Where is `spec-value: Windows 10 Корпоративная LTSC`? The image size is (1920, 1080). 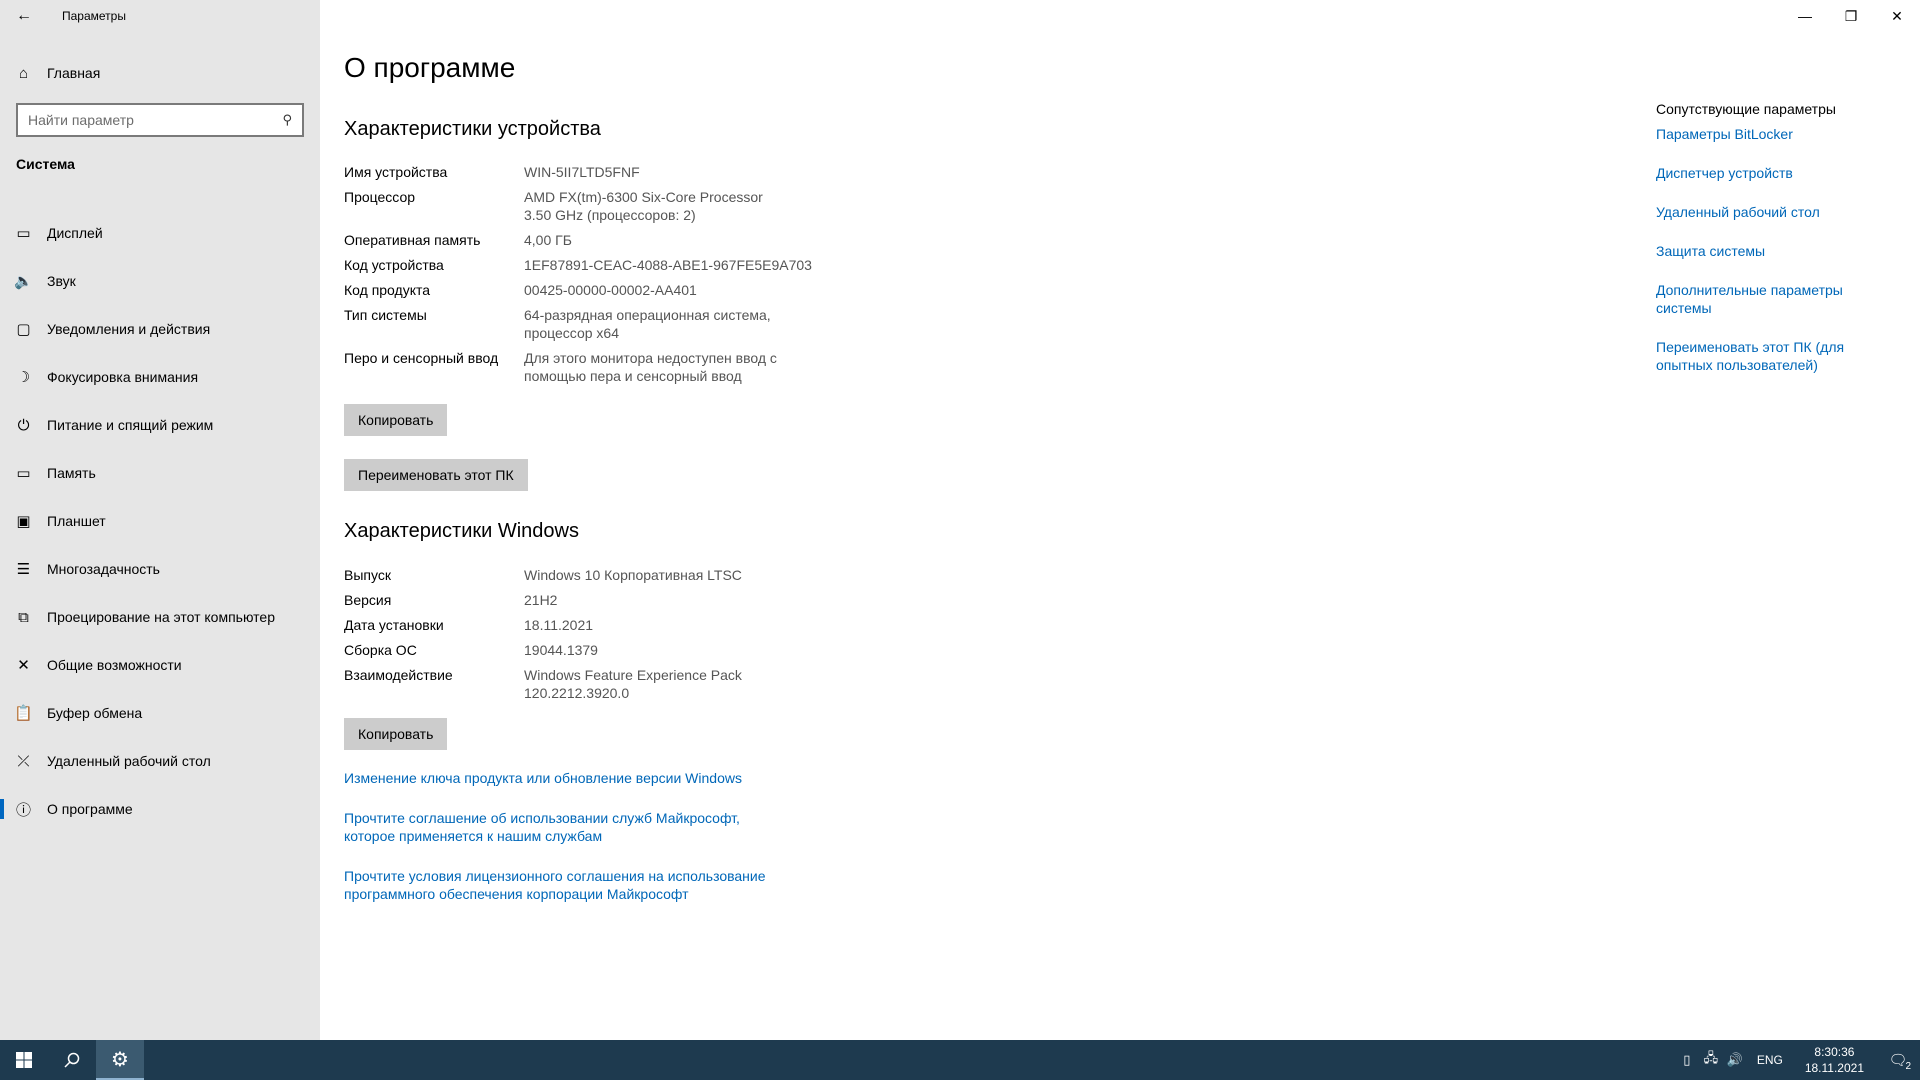
spec-value: Windows 10 Корпоративная LTSC is located at coordinates (633, 575).